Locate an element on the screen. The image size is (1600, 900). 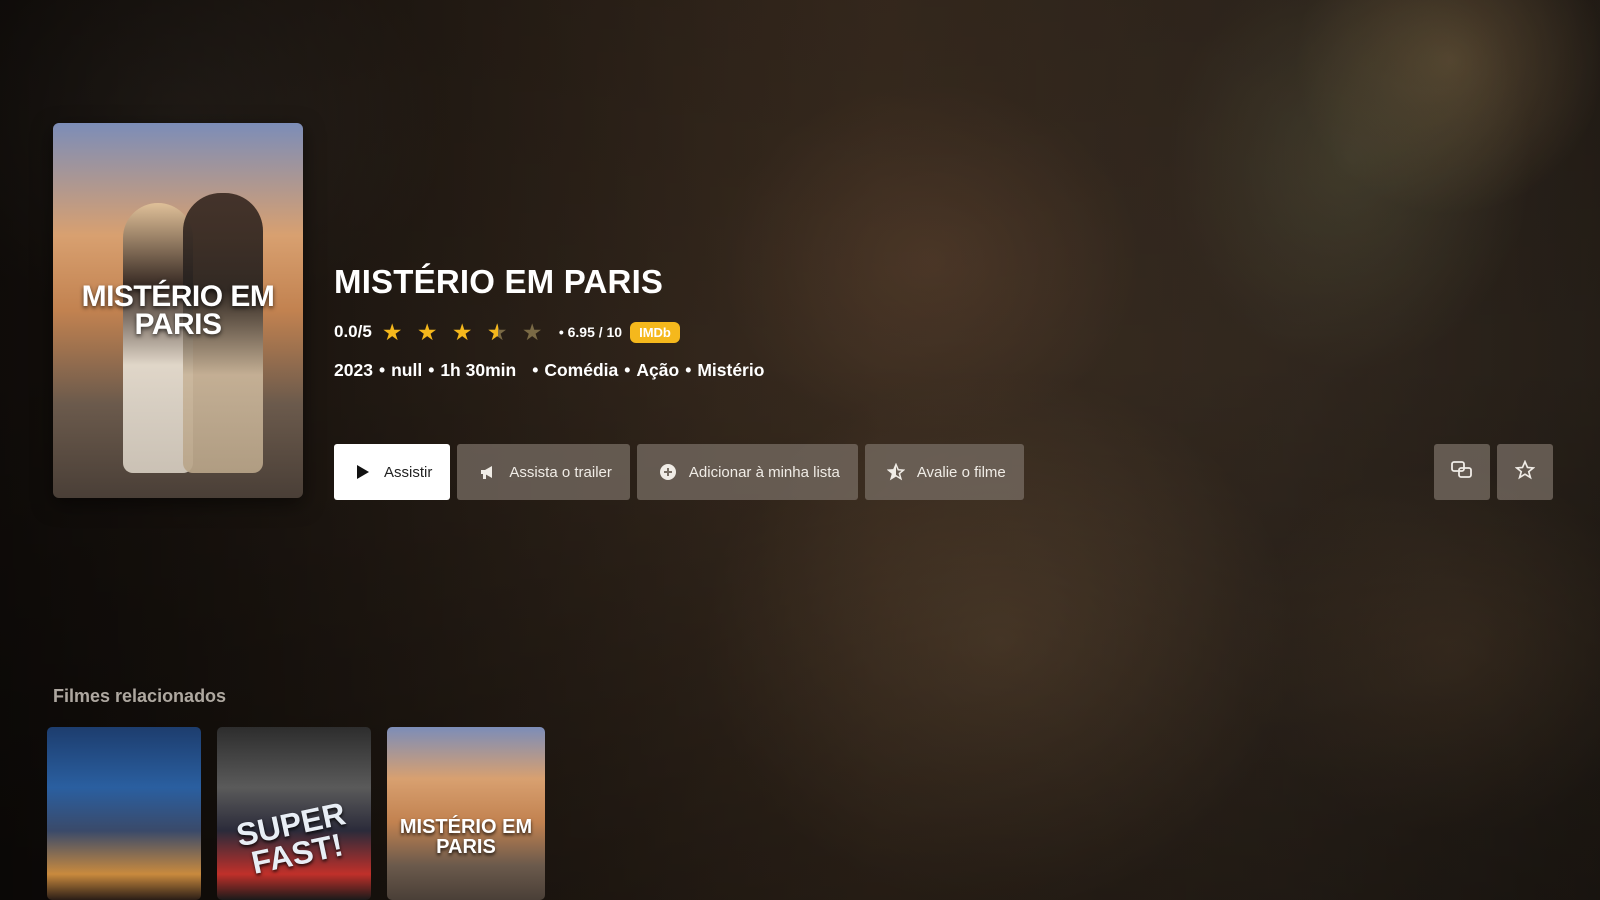
plus-circle-icon is located at coordinates (668, 472).